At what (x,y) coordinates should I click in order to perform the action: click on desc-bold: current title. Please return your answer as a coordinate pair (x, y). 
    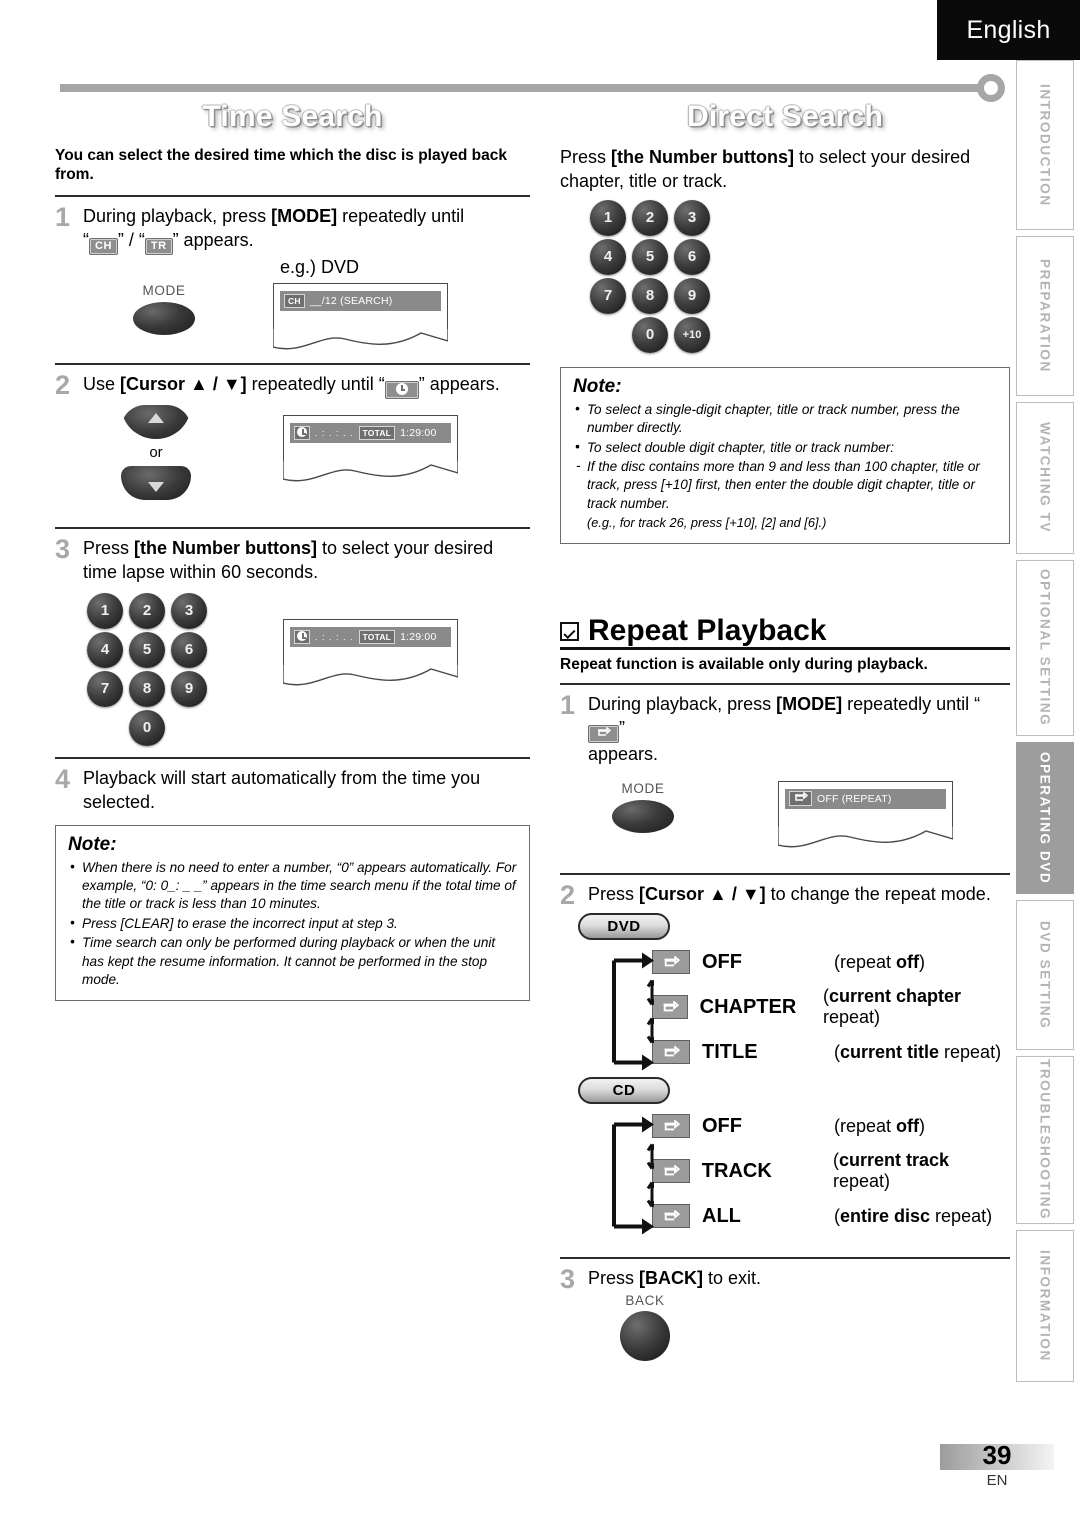
    Looking at the image, I should click on (890, 1051).